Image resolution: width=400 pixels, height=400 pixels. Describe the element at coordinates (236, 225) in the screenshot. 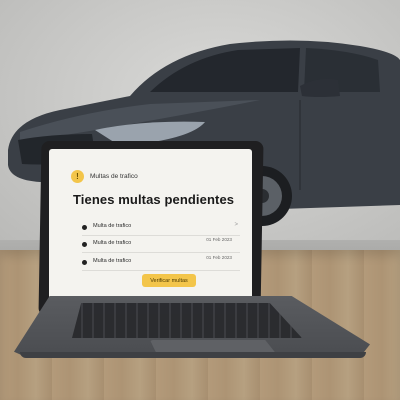

I see `chevron-right-icon: >` at that location.